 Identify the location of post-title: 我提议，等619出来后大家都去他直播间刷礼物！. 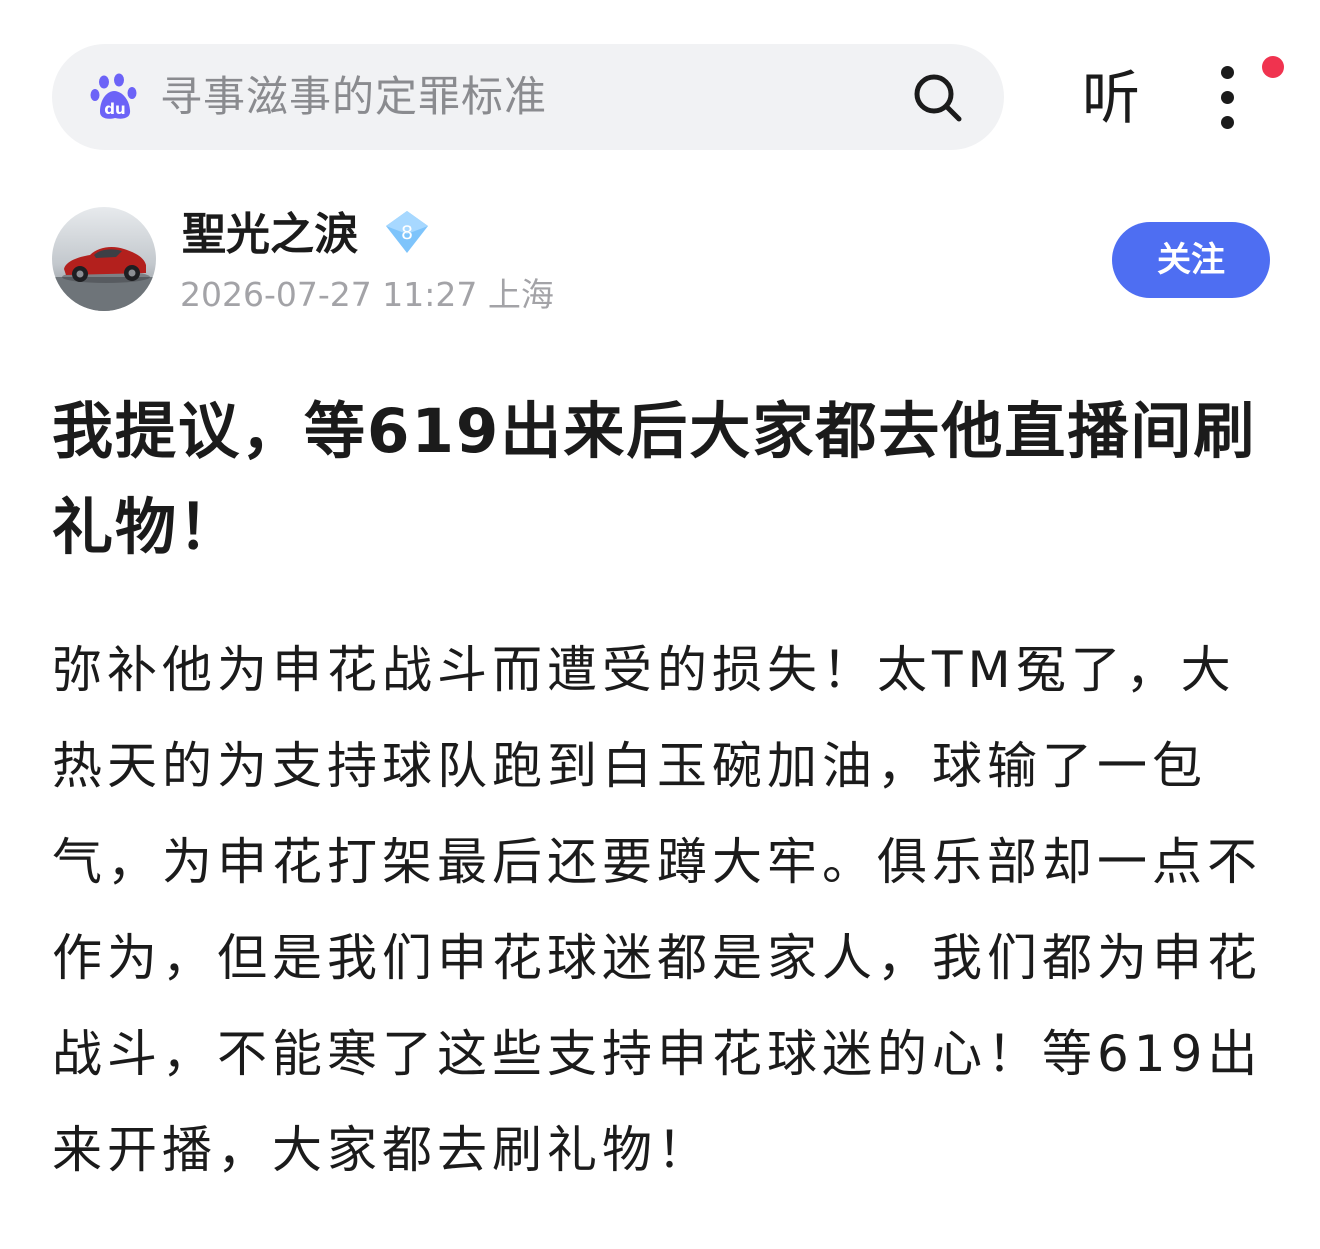
(654, 479).